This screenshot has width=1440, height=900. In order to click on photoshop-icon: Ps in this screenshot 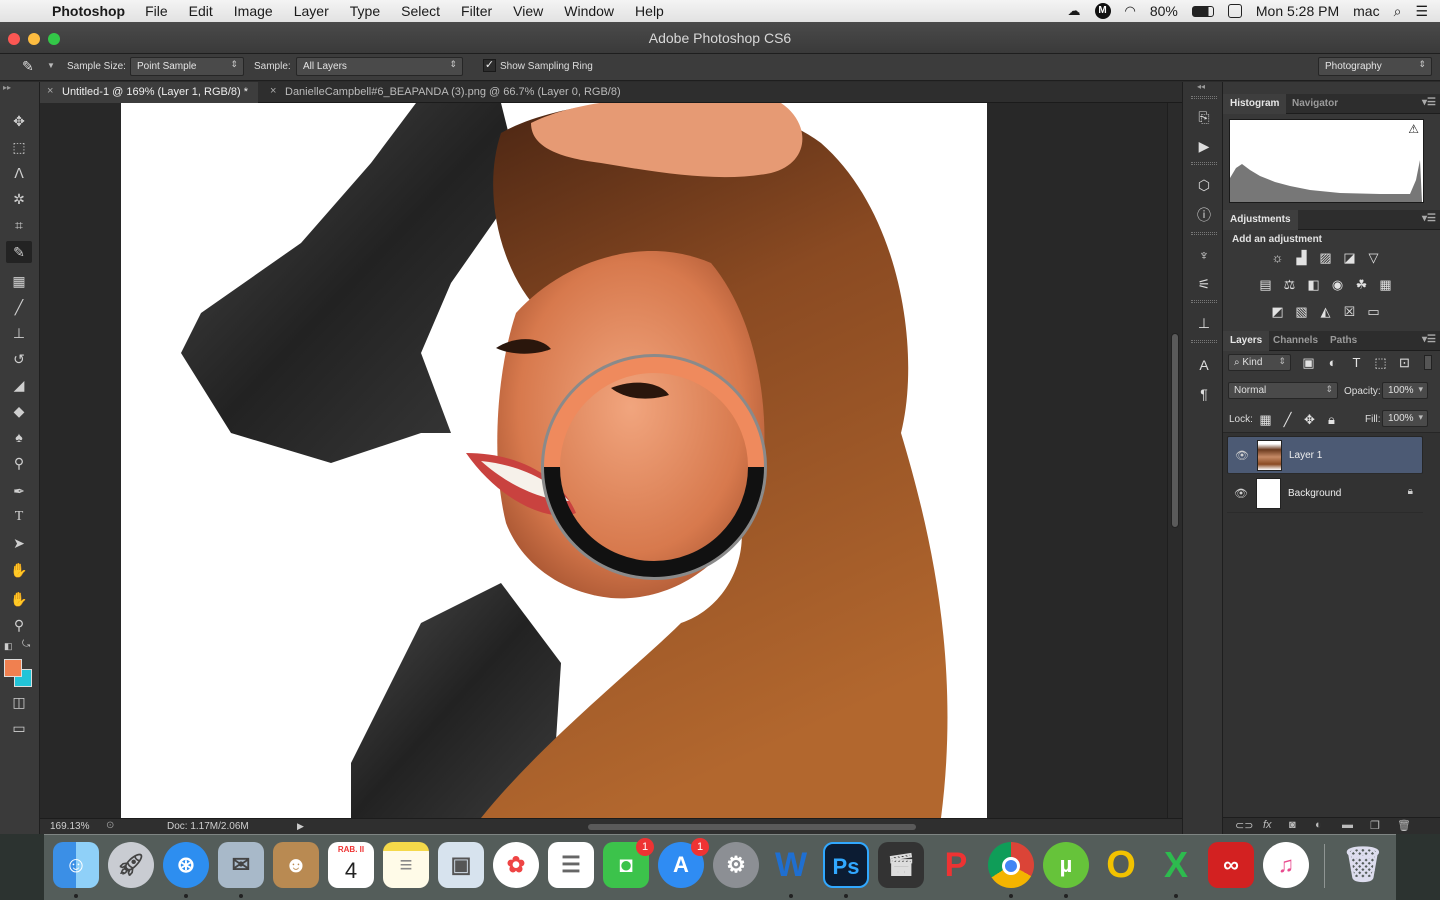, I will do `click(846, 865)`.